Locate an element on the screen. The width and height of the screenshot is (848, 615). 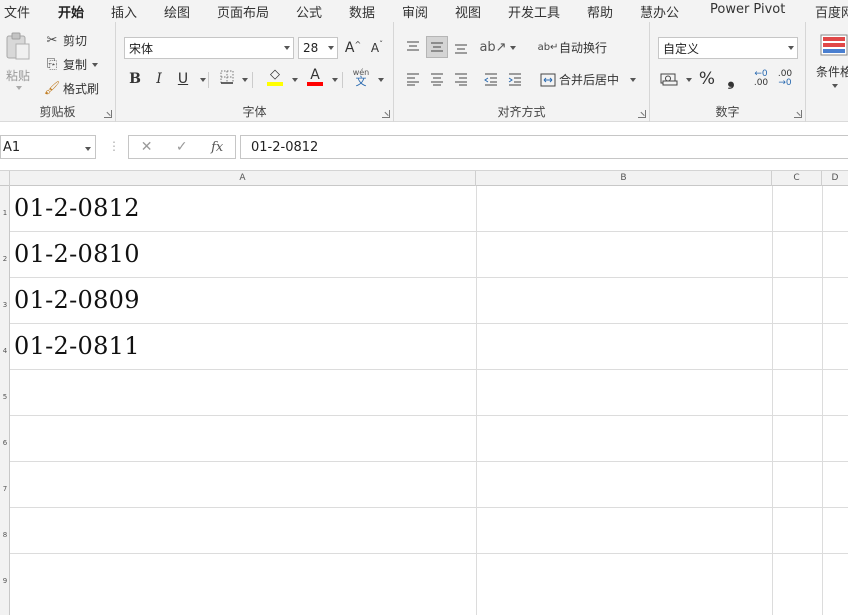
phonetic-icon: 文 is located at coordinates (361, 81).